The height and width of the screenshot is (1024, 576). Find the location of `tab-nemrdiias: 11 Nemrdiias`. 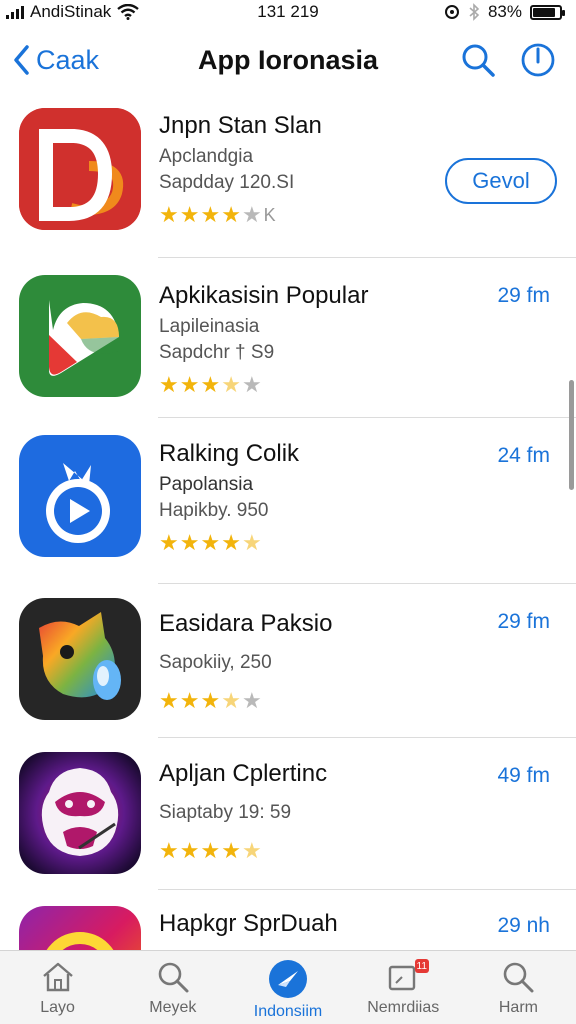

tab-nemrdiias: 11 Nemrdiias is located at coordinates (403, 987).